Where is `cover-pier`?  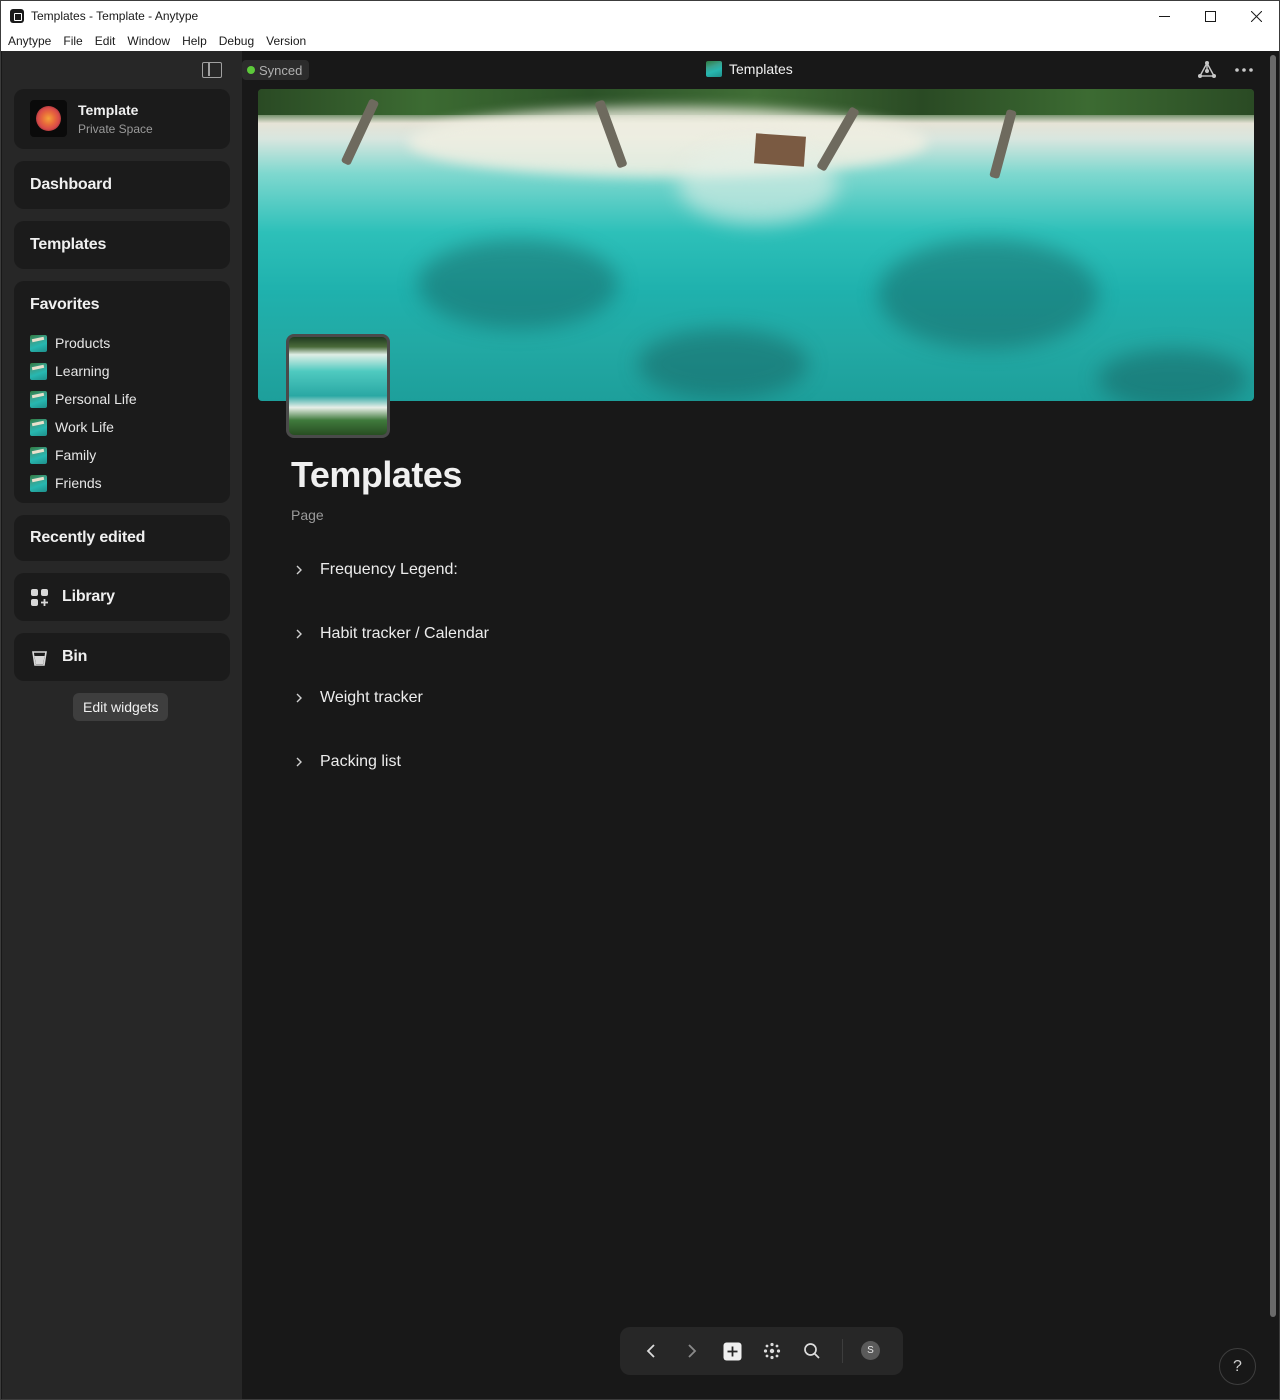 cover-pier is located at coordinates (1003, 144).